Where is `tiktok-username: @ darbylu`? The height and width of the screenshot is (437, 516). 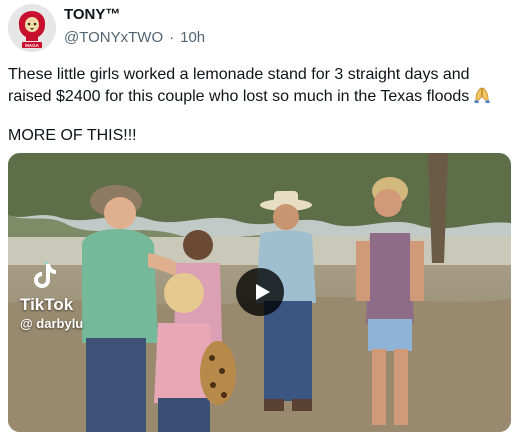 tiktok-username: @ darbylu is located at coordinates (52, 323).